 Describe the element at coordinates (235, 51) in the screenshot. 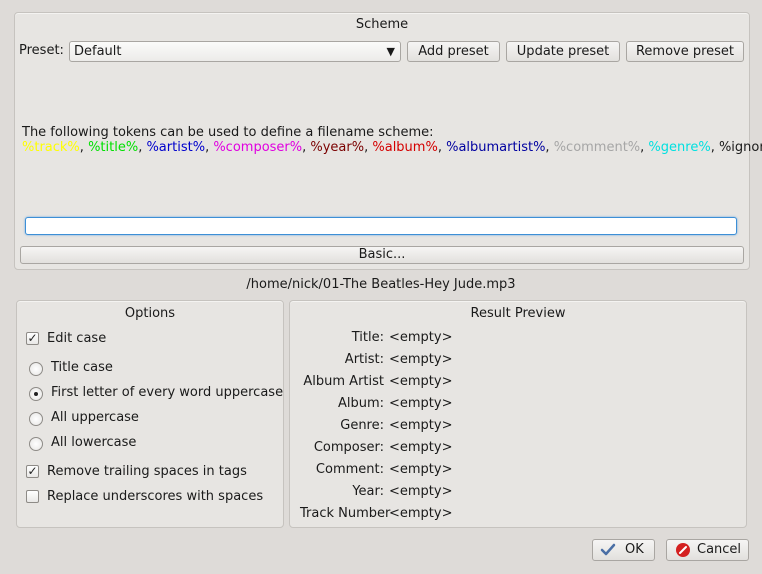

I see `preset-combobox: Default ▼` at that location.